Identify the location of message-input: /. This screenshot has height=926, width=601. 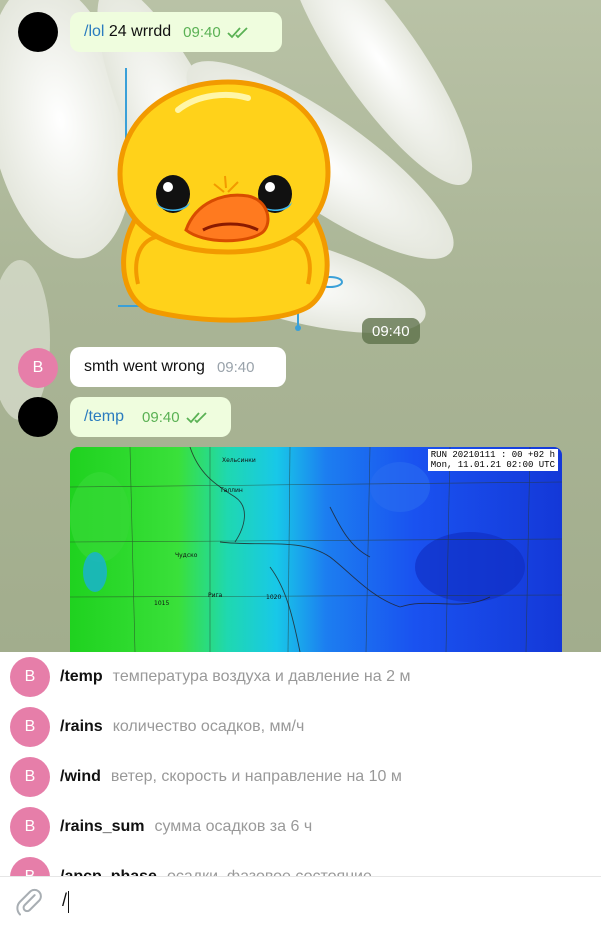
(66, 901).